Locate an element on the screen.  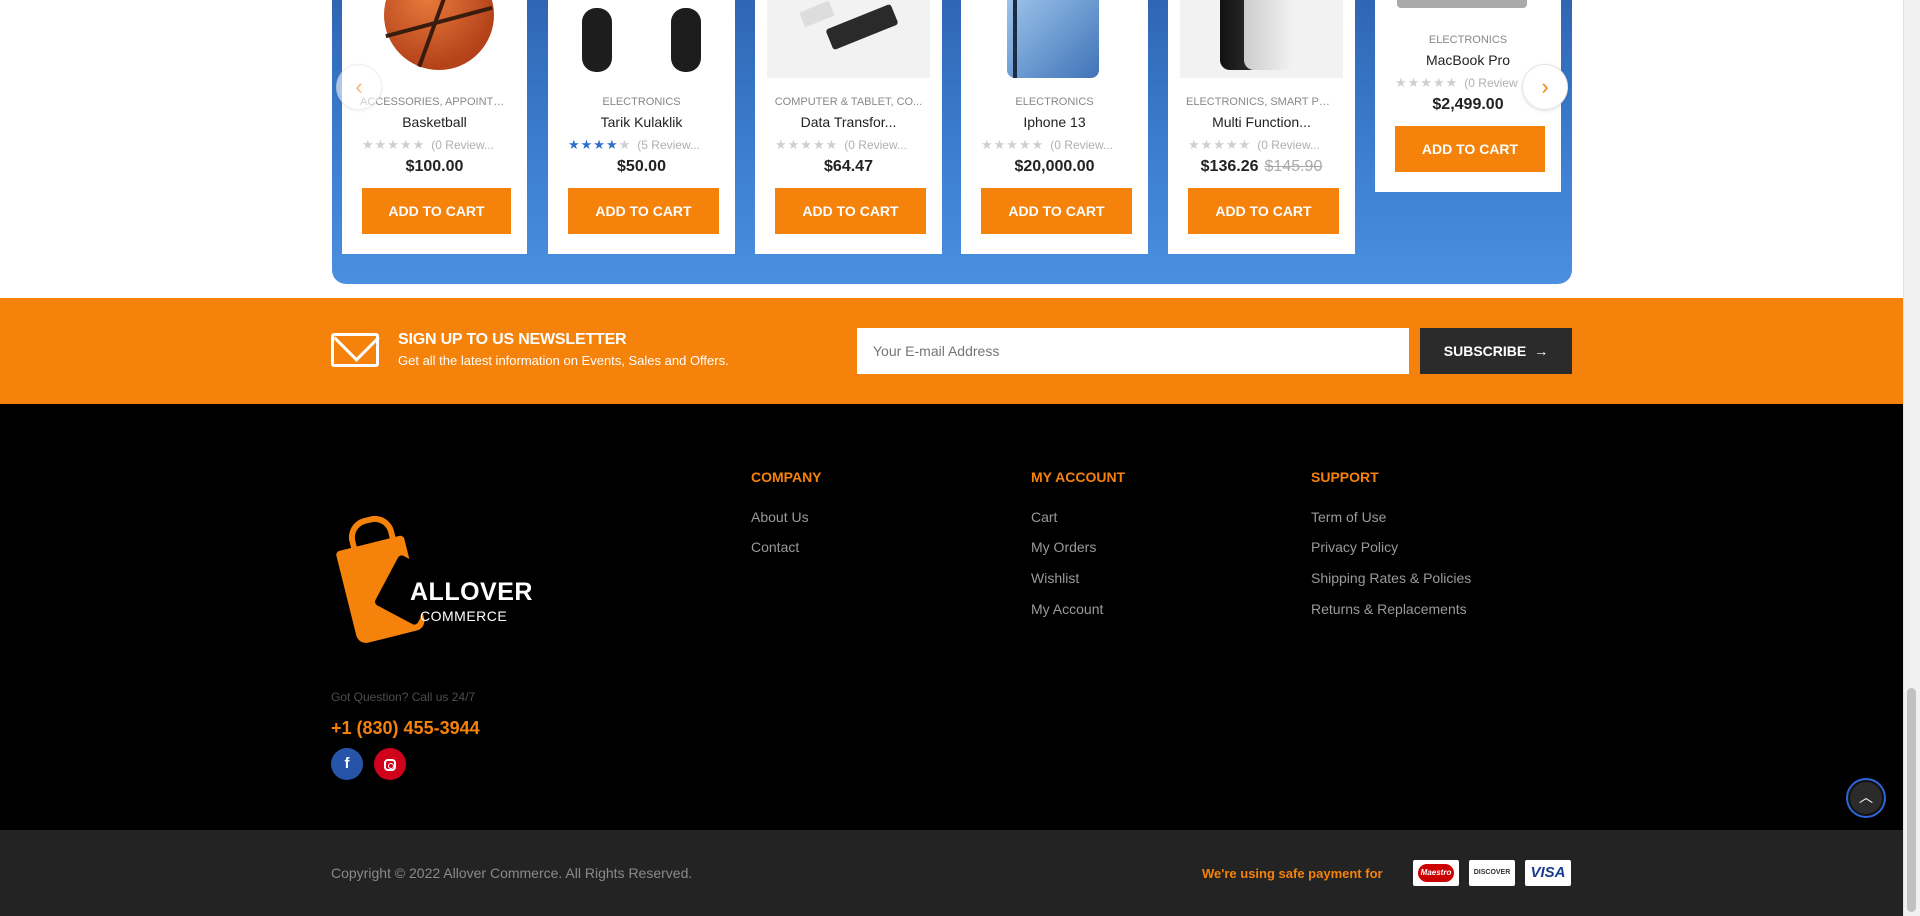
product-name: Iphone 13 is located at coordinates (1054, 122).